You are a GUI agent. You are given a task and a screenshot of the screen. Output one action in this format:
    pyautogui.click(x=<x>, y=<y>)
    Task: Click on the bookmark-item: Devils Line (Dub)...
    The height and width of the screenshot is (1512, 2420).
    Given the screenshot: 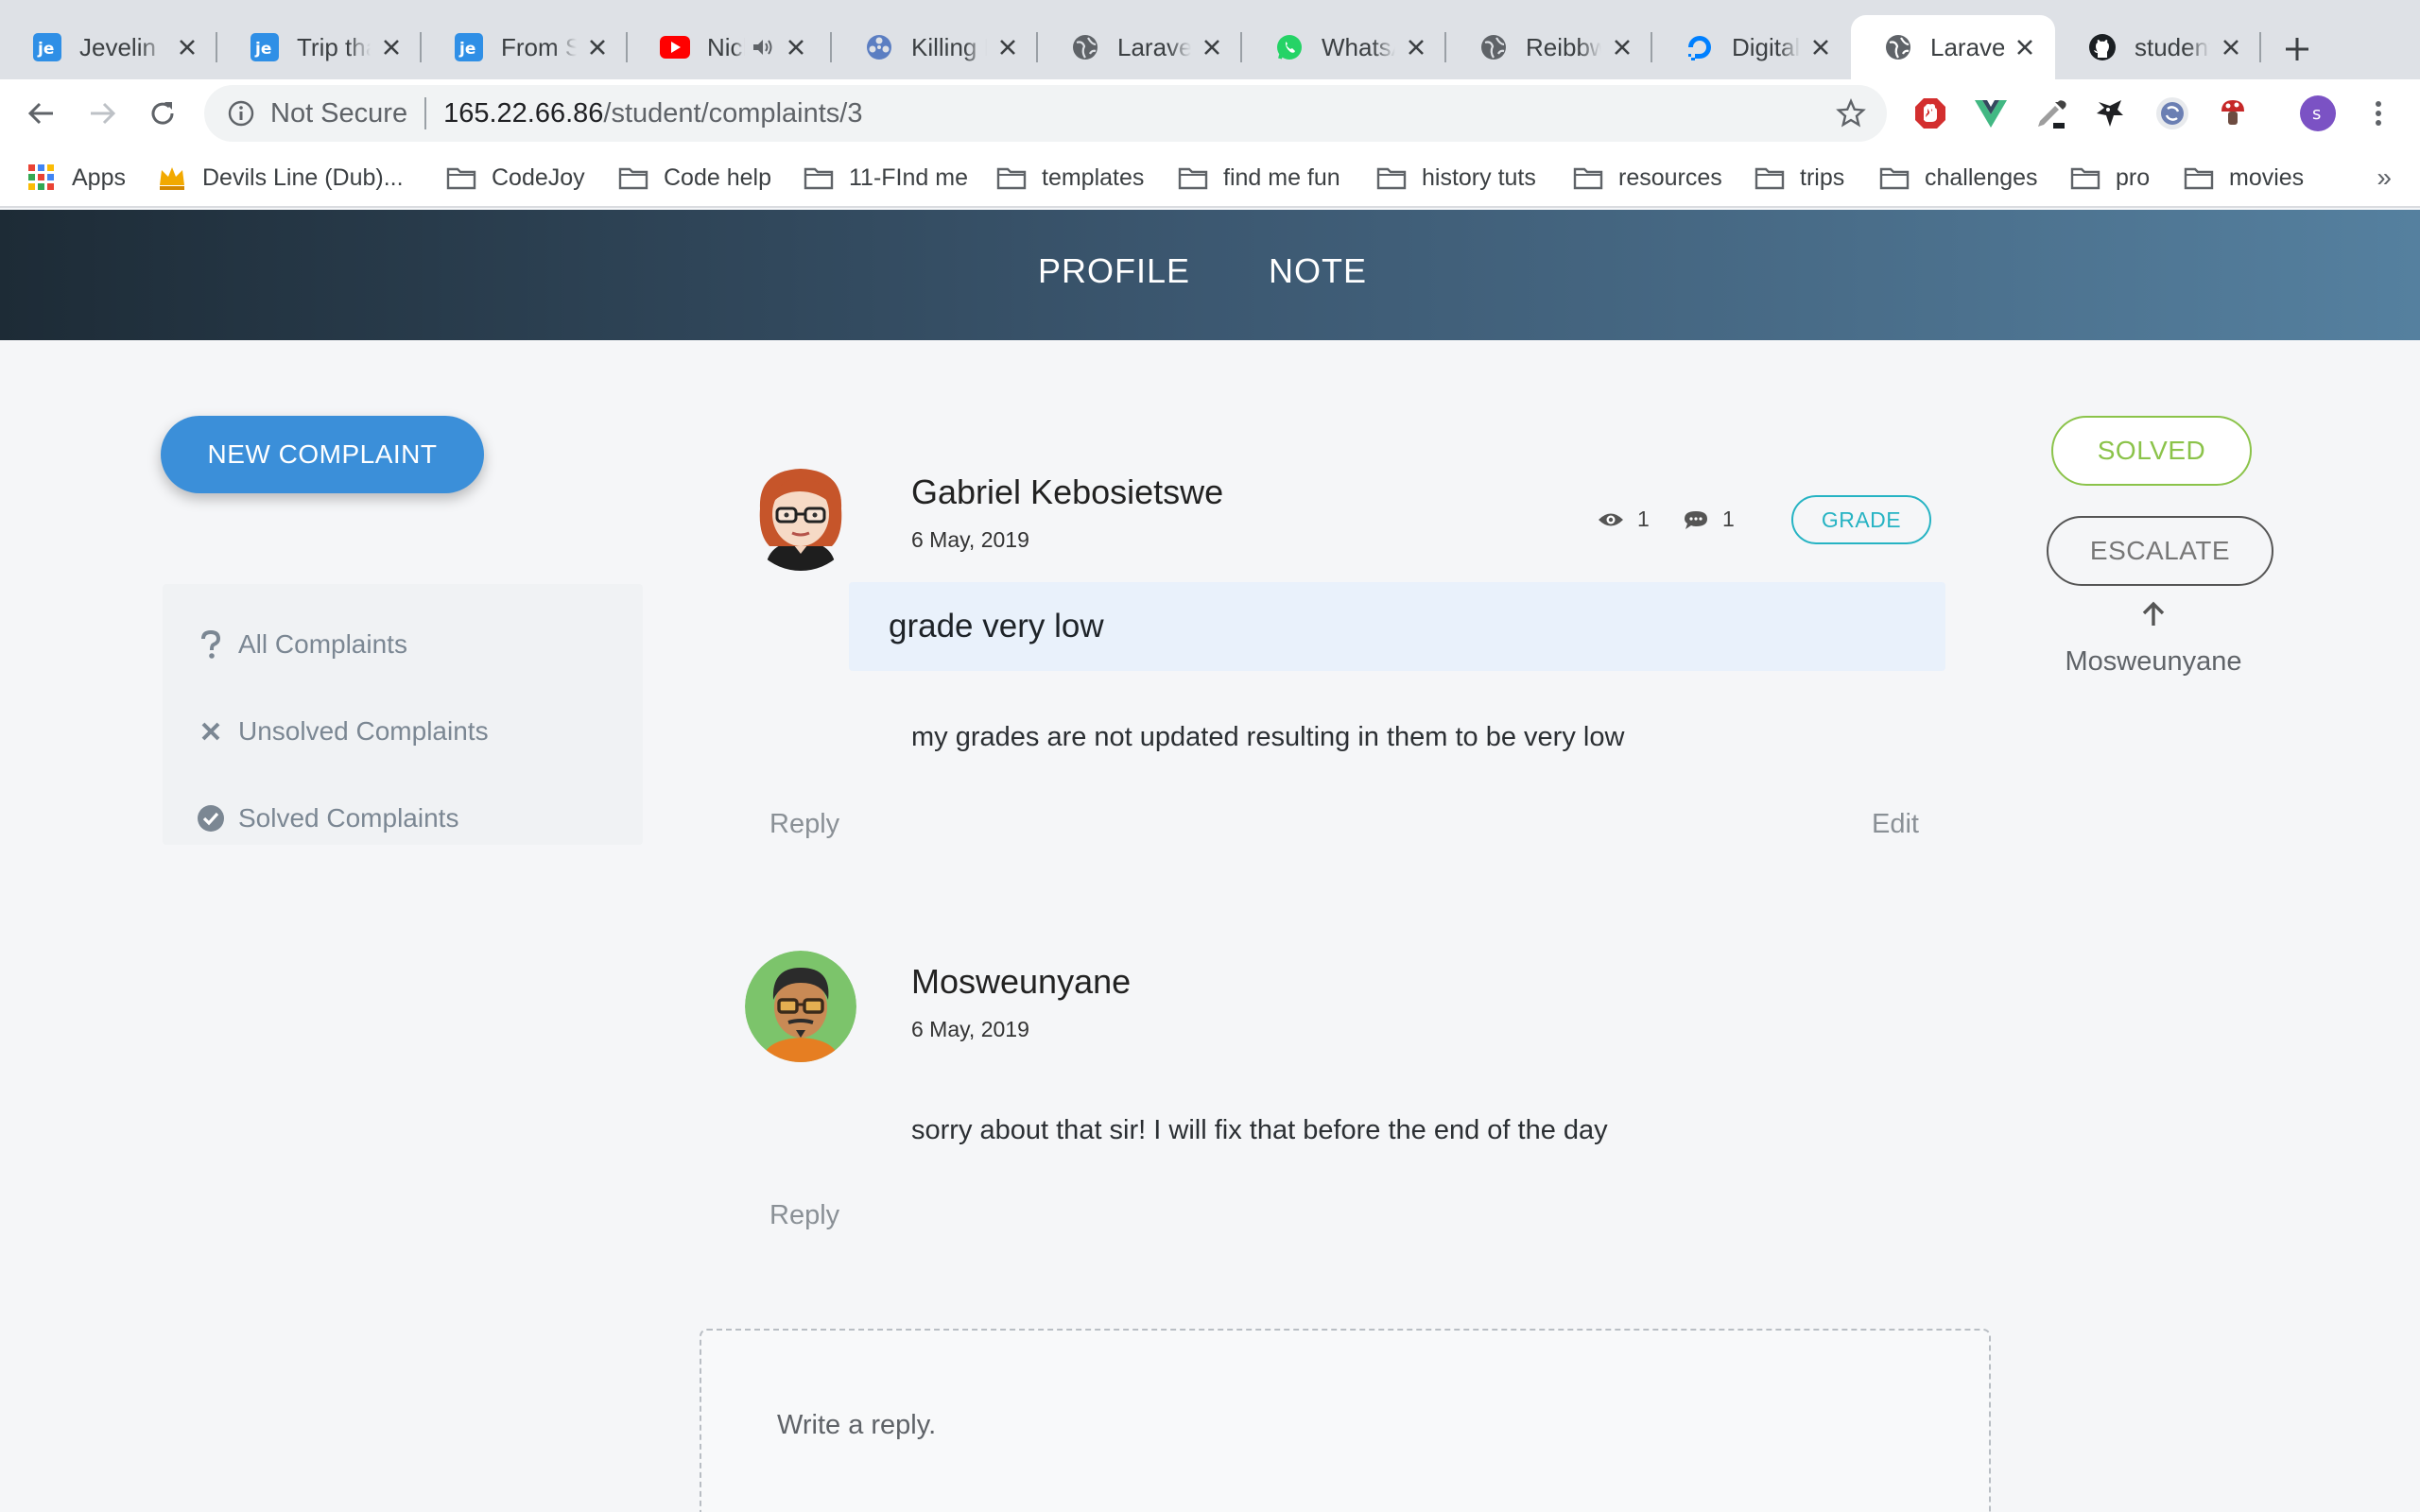 What is the action you would take?
    pyautogui.click(x=280, y=177)
    